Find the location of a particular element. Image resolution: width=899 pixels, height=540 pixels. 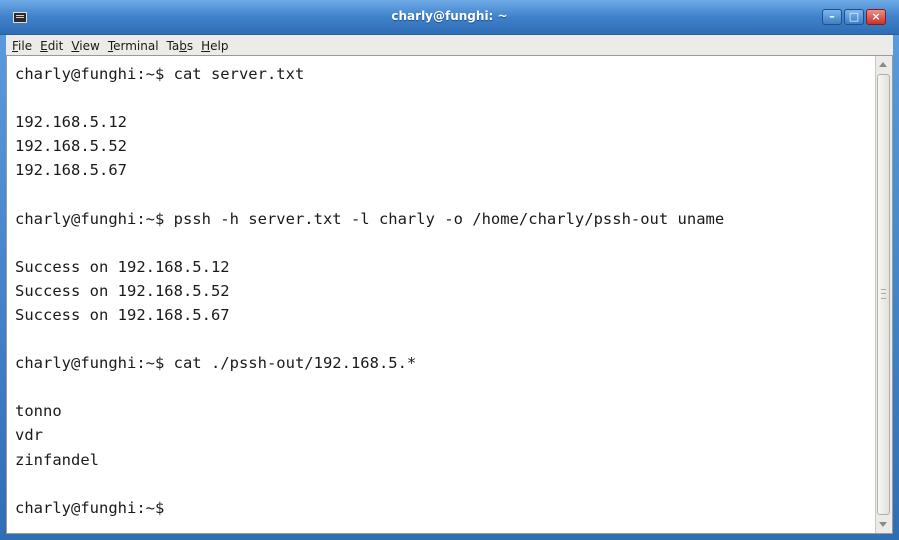

terminal-line: Success on 192.168.5.52 is located at coordinates (122, 290).